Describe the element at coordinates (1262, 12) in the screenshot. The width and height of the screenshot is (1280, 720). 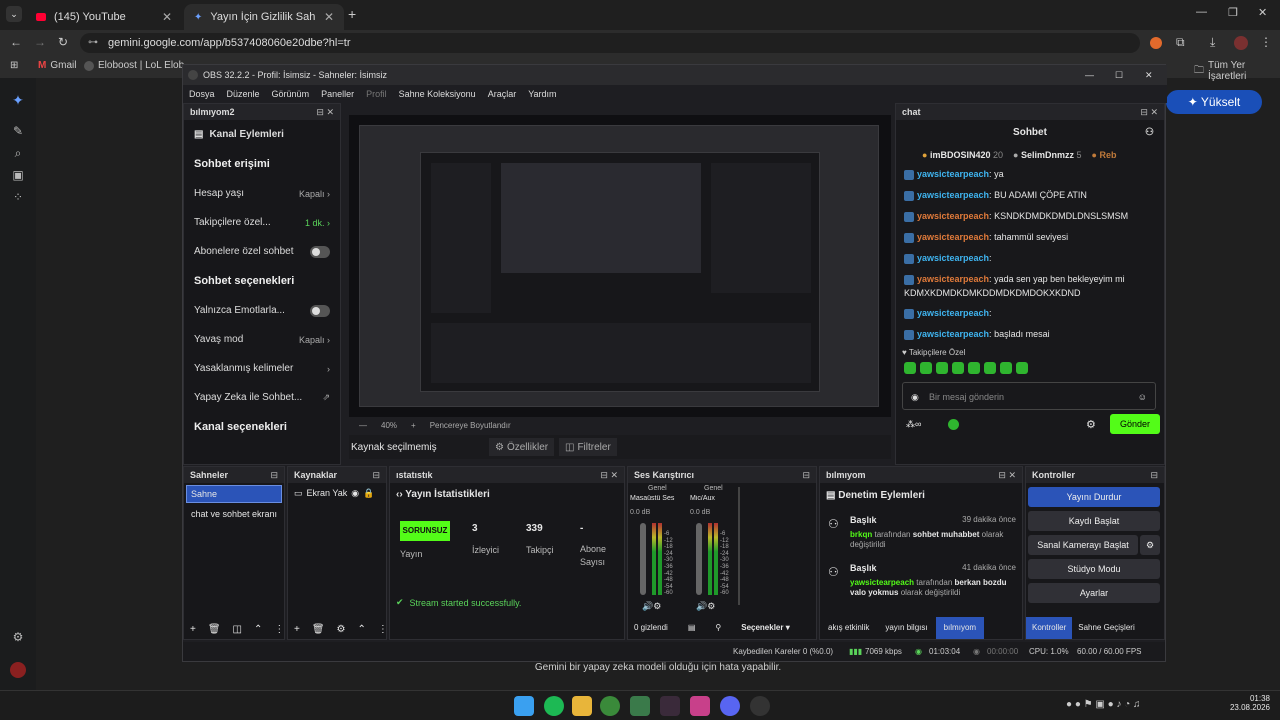
I see `close-window-button: ✕` at that location.